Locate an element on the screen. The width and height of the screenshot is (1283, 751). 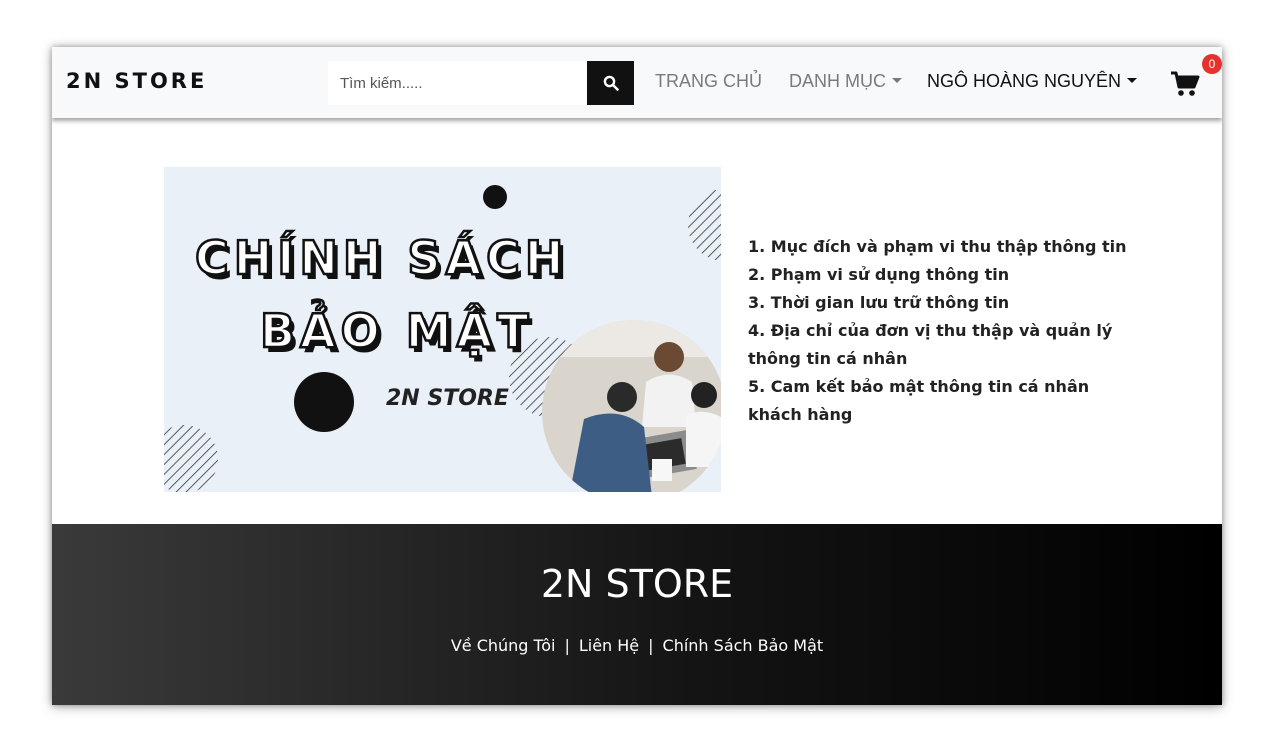
footer-link-about: Về Chúng Tôi is located at coordinates (503, 645).